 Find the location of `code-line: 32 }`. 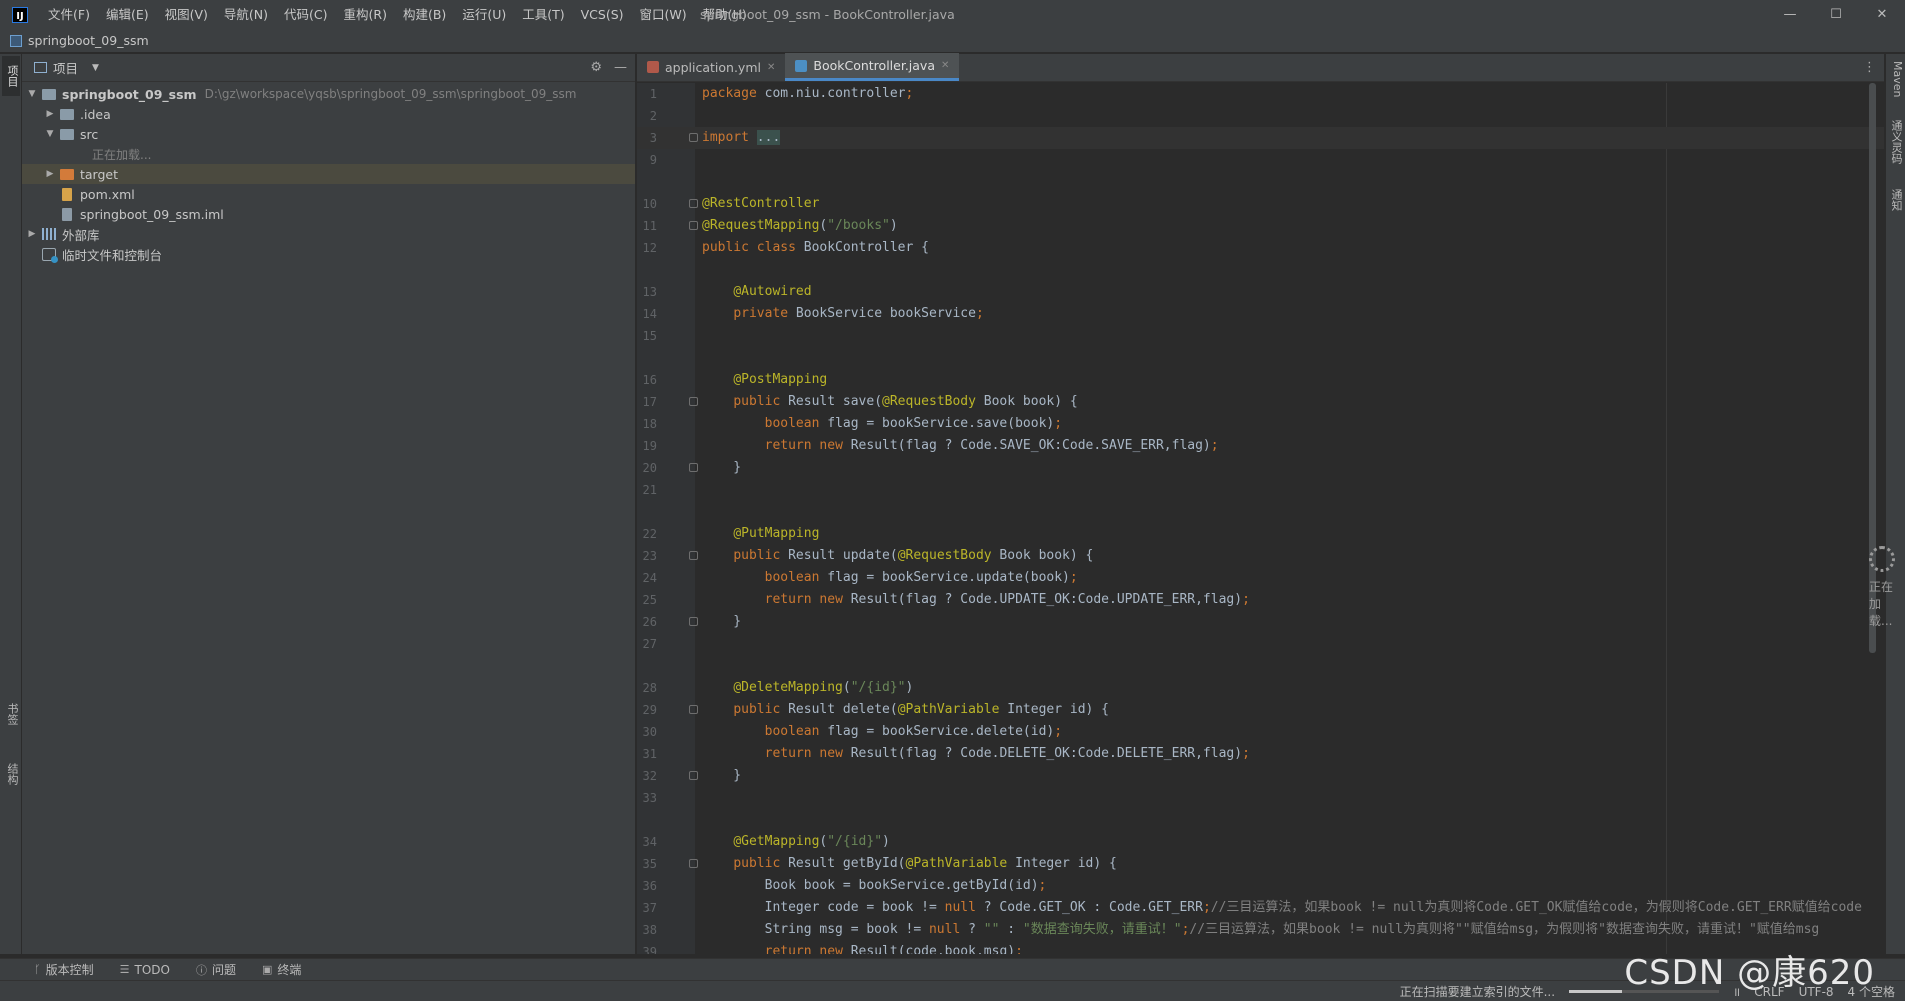

code-line: 32 } is located at coordinates (692, 775).